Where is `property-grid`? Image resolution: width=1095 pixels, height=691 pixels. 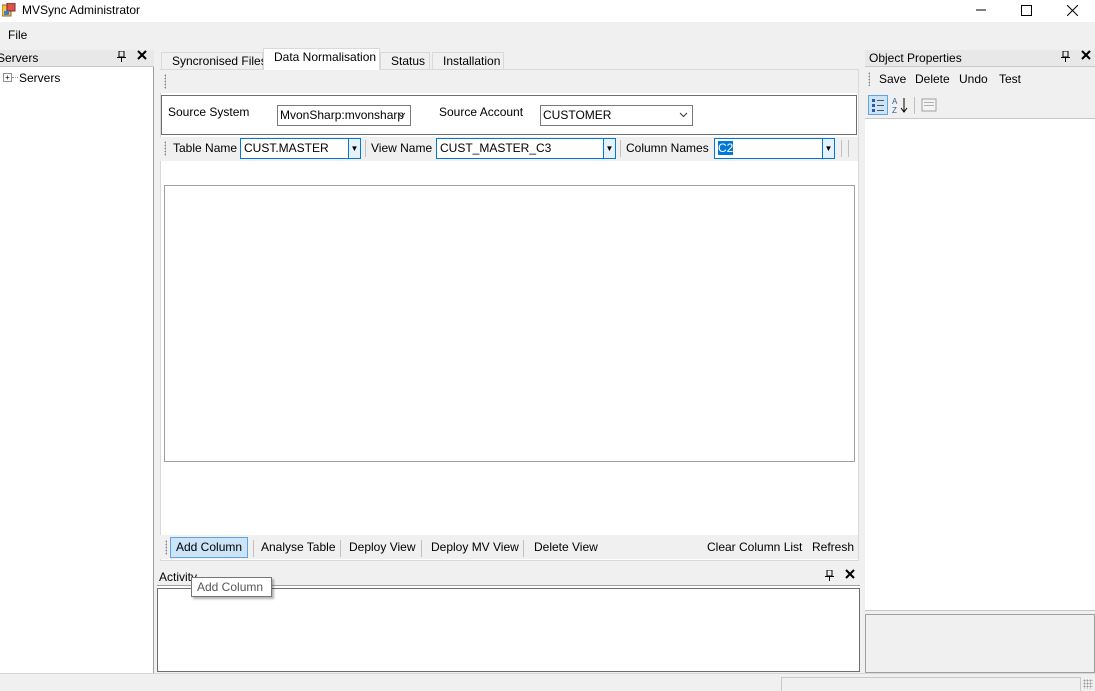
property-grid is located at coordinates (980, 364).